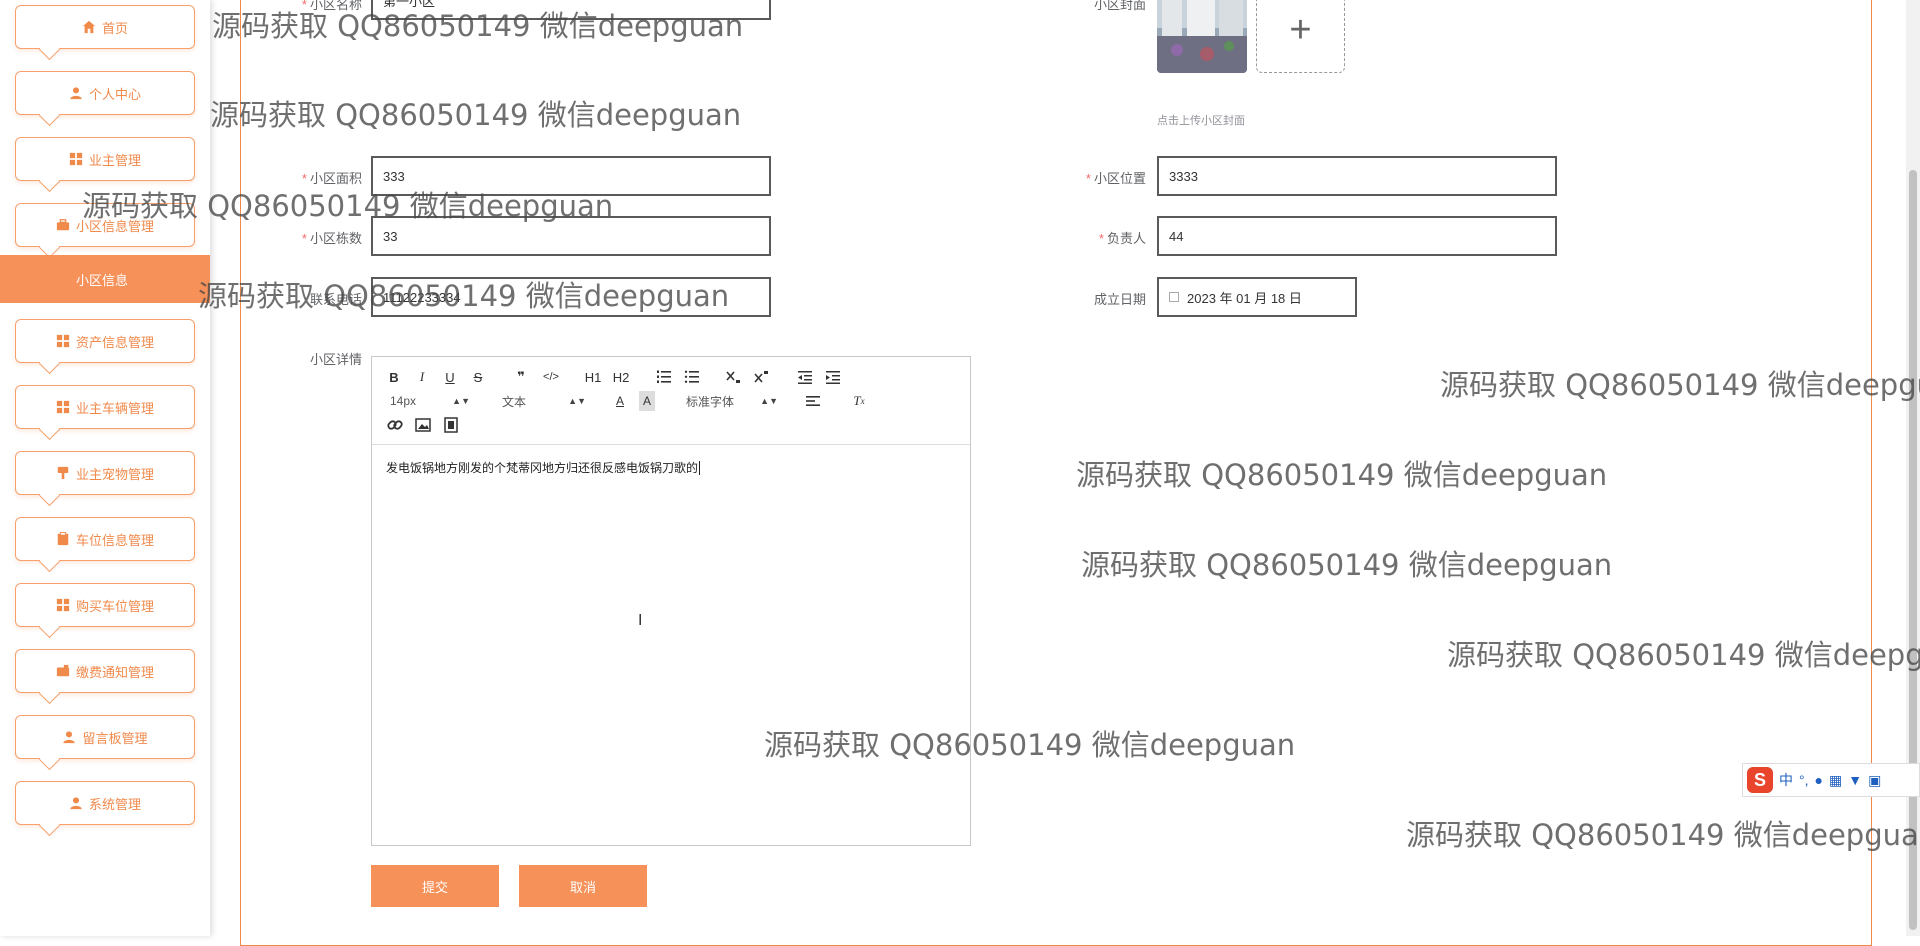 The width and height of the screenshot is (1920, 946). I want to click on underline-button: U, so click(450, 377).